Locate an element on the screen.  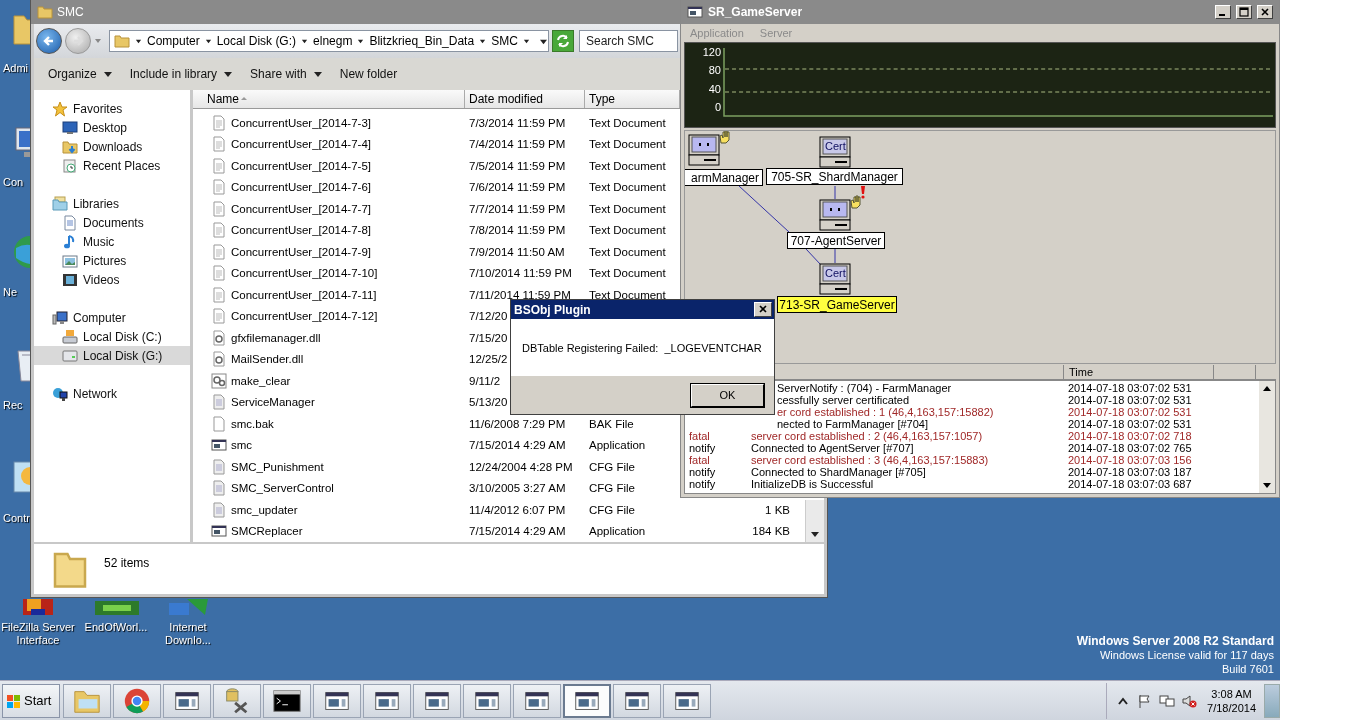
recent-places-icon is located at coordinates (70, 165).